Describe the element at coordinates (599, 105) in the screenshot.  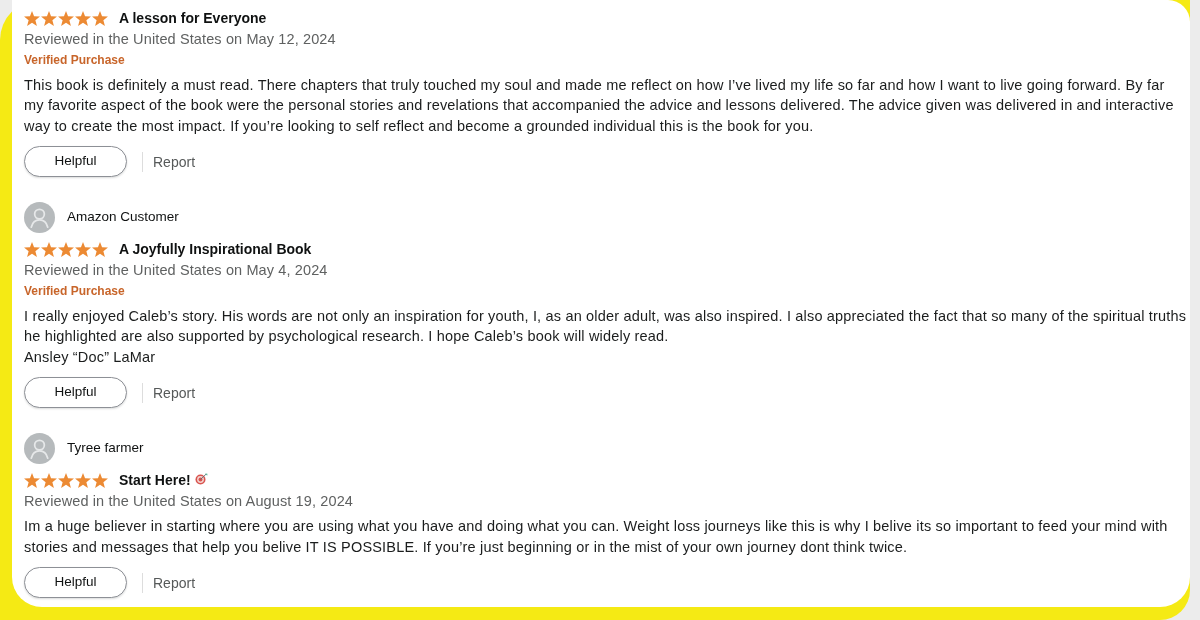
I see `review-text: This book is definitely a must read. There chapters that truly touched my soul and made me reflect on how I’ve lived my life so far and how I want to live going forward. By far my favorite aspect of the book were the personal stories and revelations that accompanied the advice and lessons delivered. The advice given was delivered in and interactive way to create the most impact. If you’re looking to self reflect and become a grounded individual this is the book for you.` at that location.